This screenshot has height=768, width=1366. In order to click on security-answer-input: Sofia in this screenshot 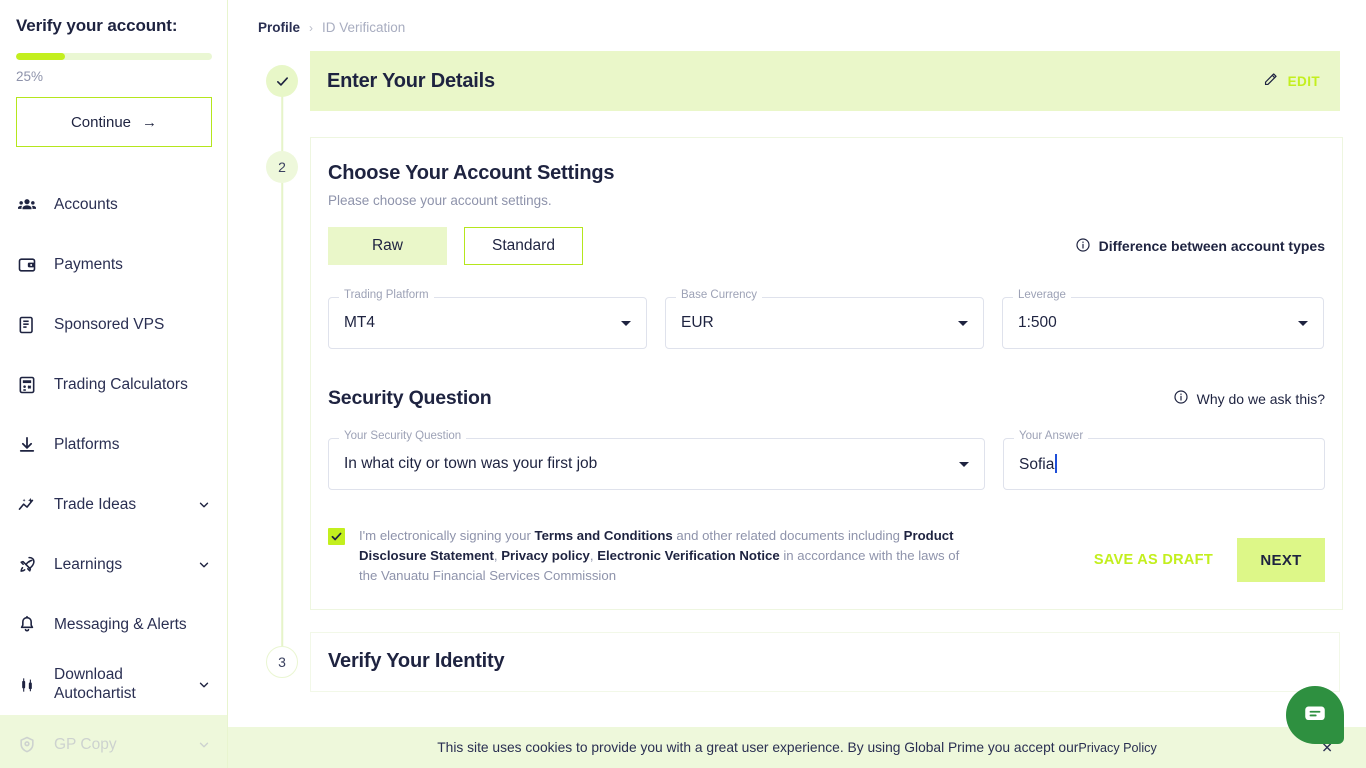, I will do `click(1164, 464)`.